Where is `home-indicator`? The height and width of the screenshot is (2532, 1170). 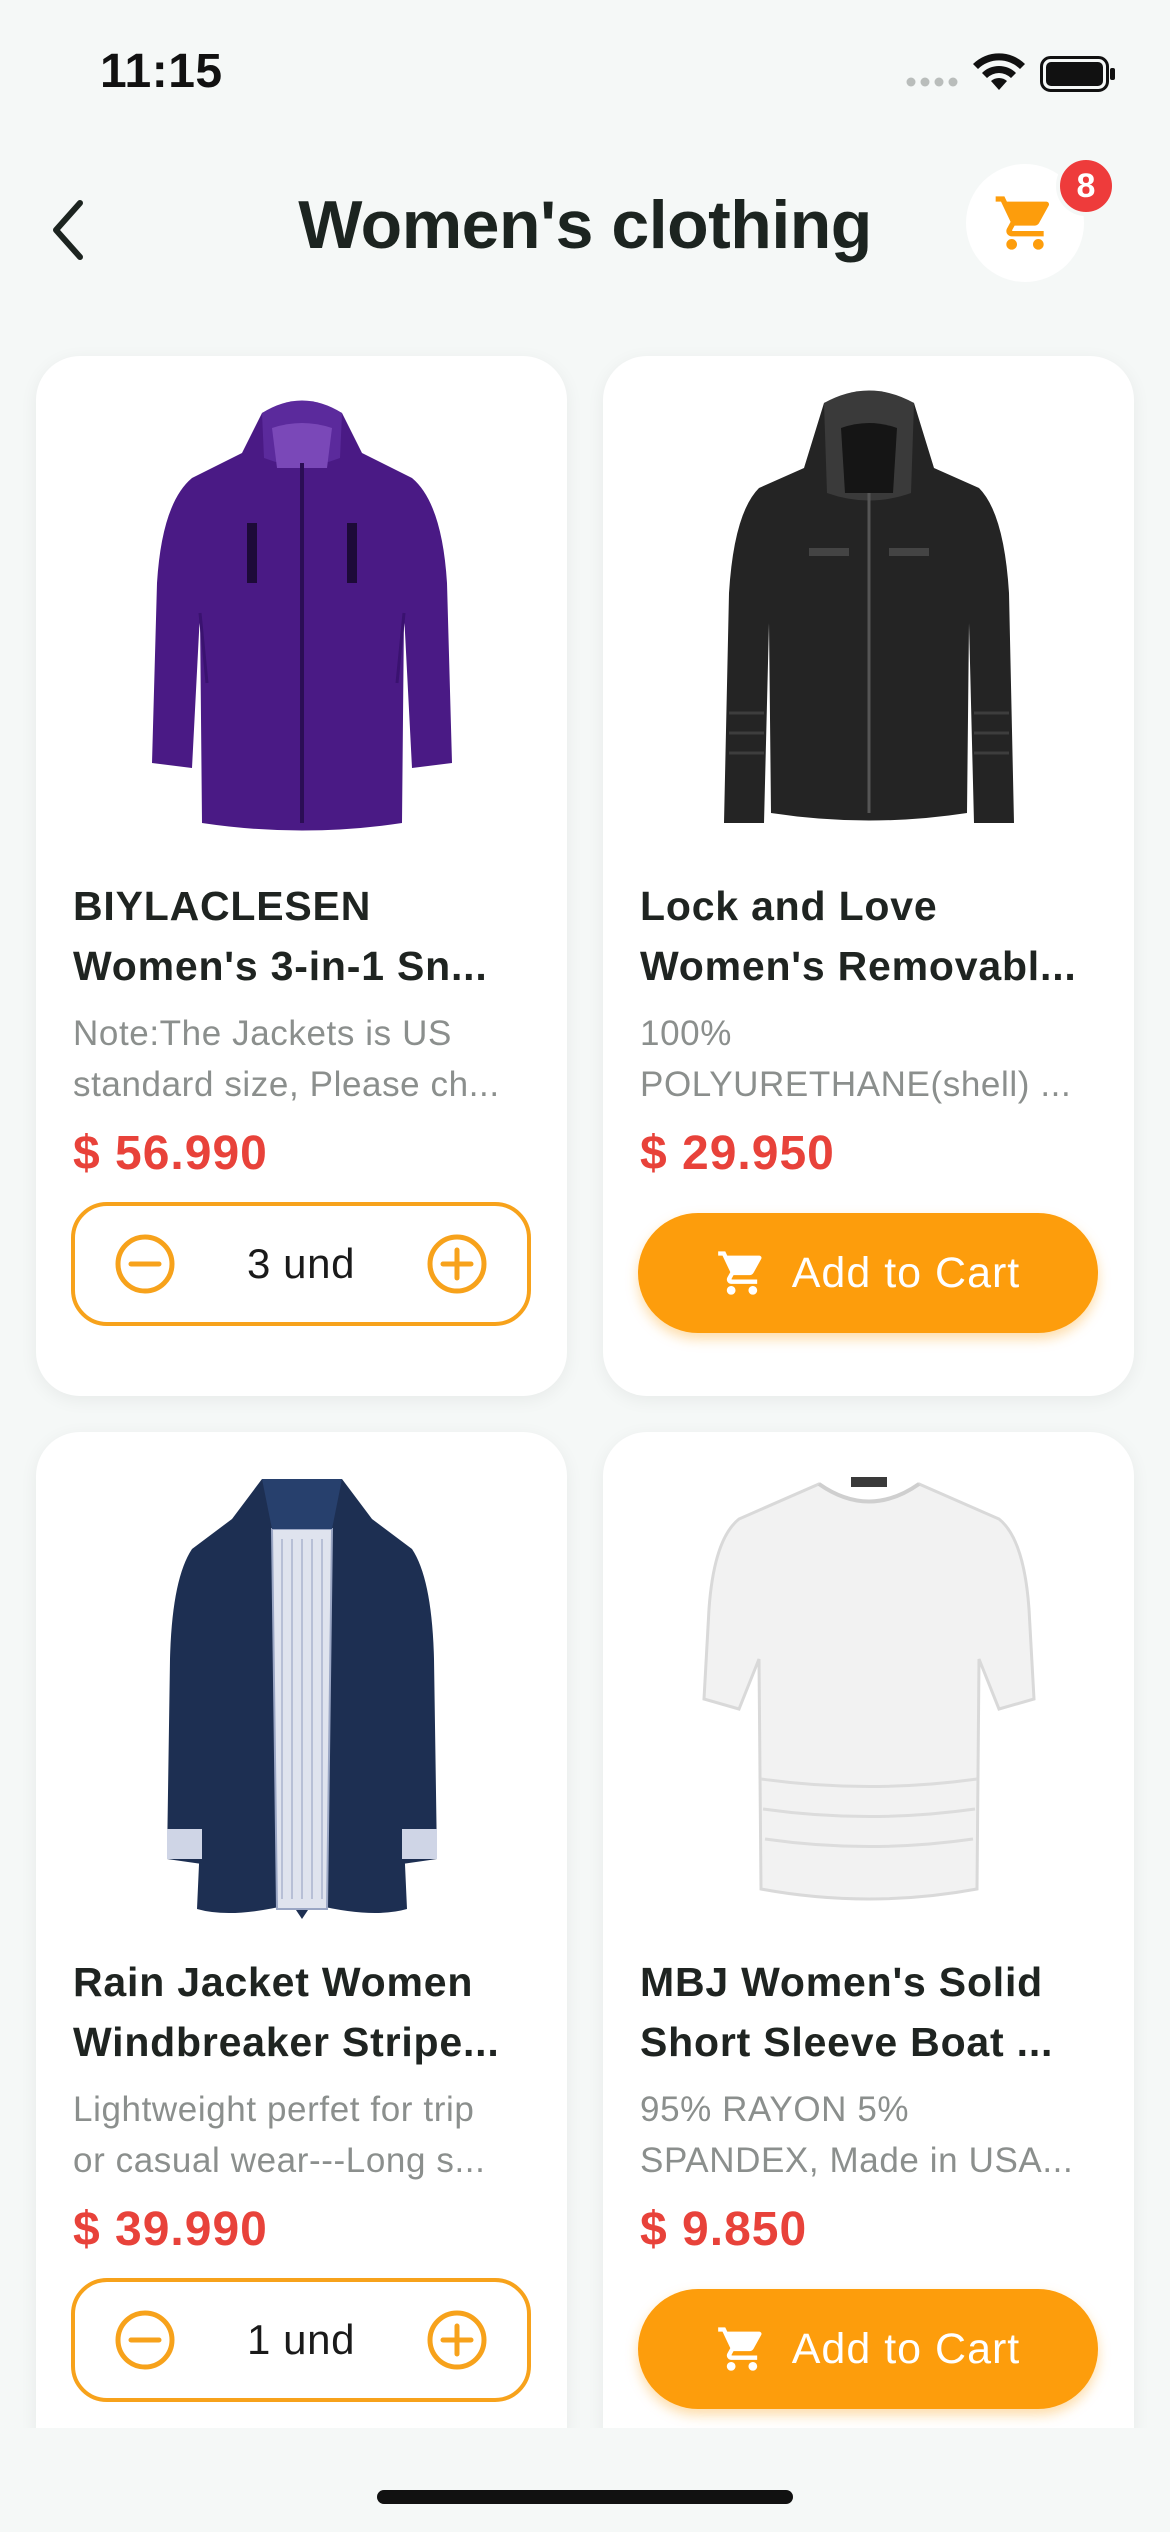
home-indicator is located at coordinates (585, 2497).